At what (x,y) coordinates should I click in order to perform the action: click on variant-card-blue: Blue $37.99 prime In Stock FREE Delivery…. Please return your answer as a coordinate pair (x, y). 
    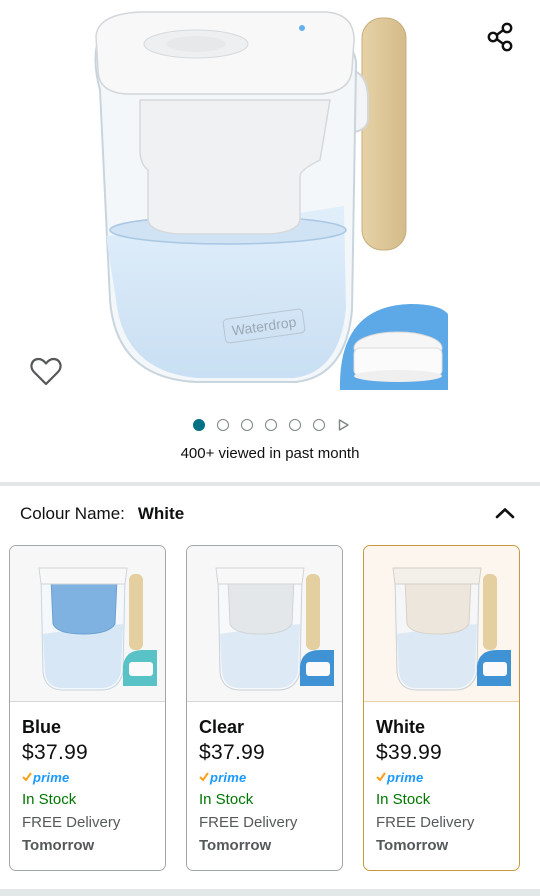
    Looking at the image, I should click on (87, 708).